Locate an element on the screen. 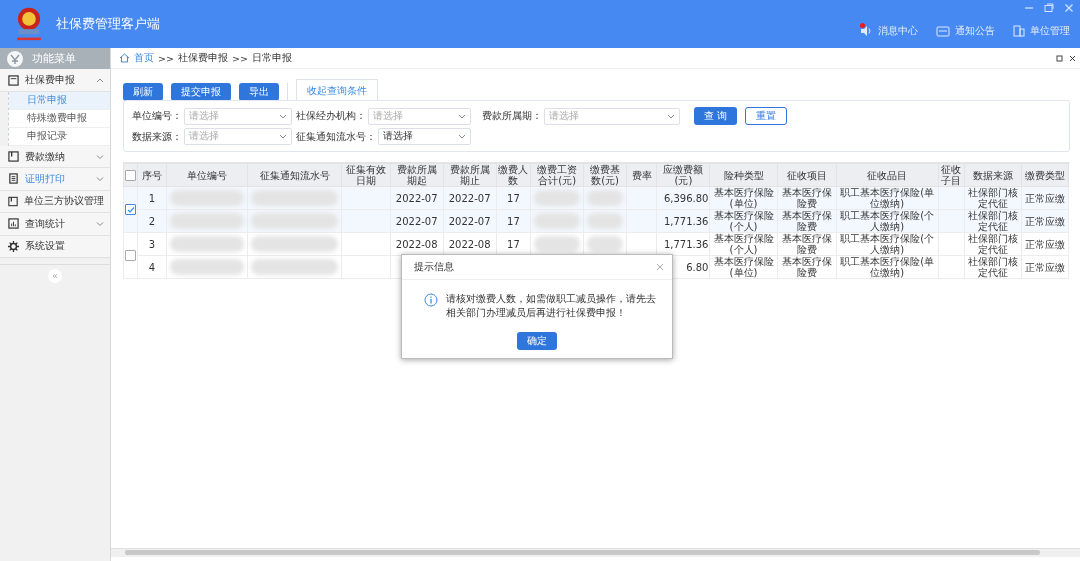 This screenshot has height=561, width=1080. toolbar-button: 提交申报 is located at coordinates (201, 92).